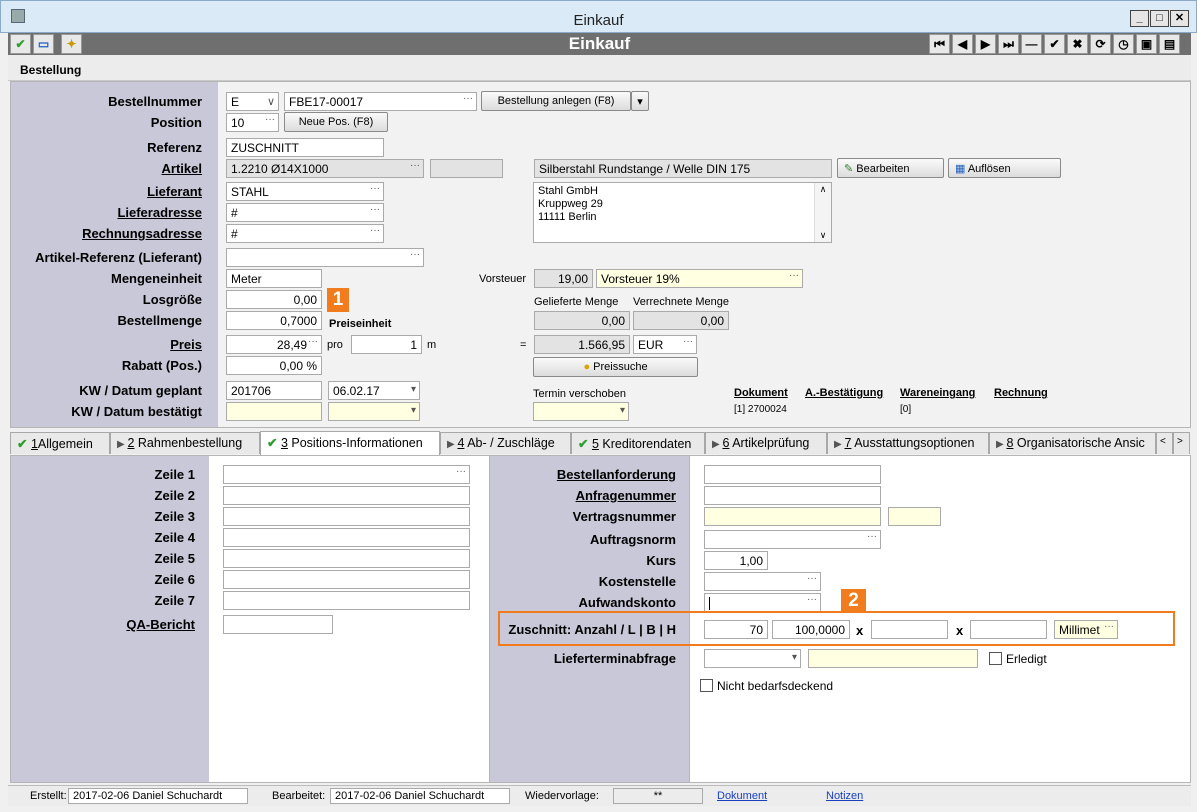 This screenshot has width=1197, height=812. I want to click on line-1-input: ···, so click(346, 474).